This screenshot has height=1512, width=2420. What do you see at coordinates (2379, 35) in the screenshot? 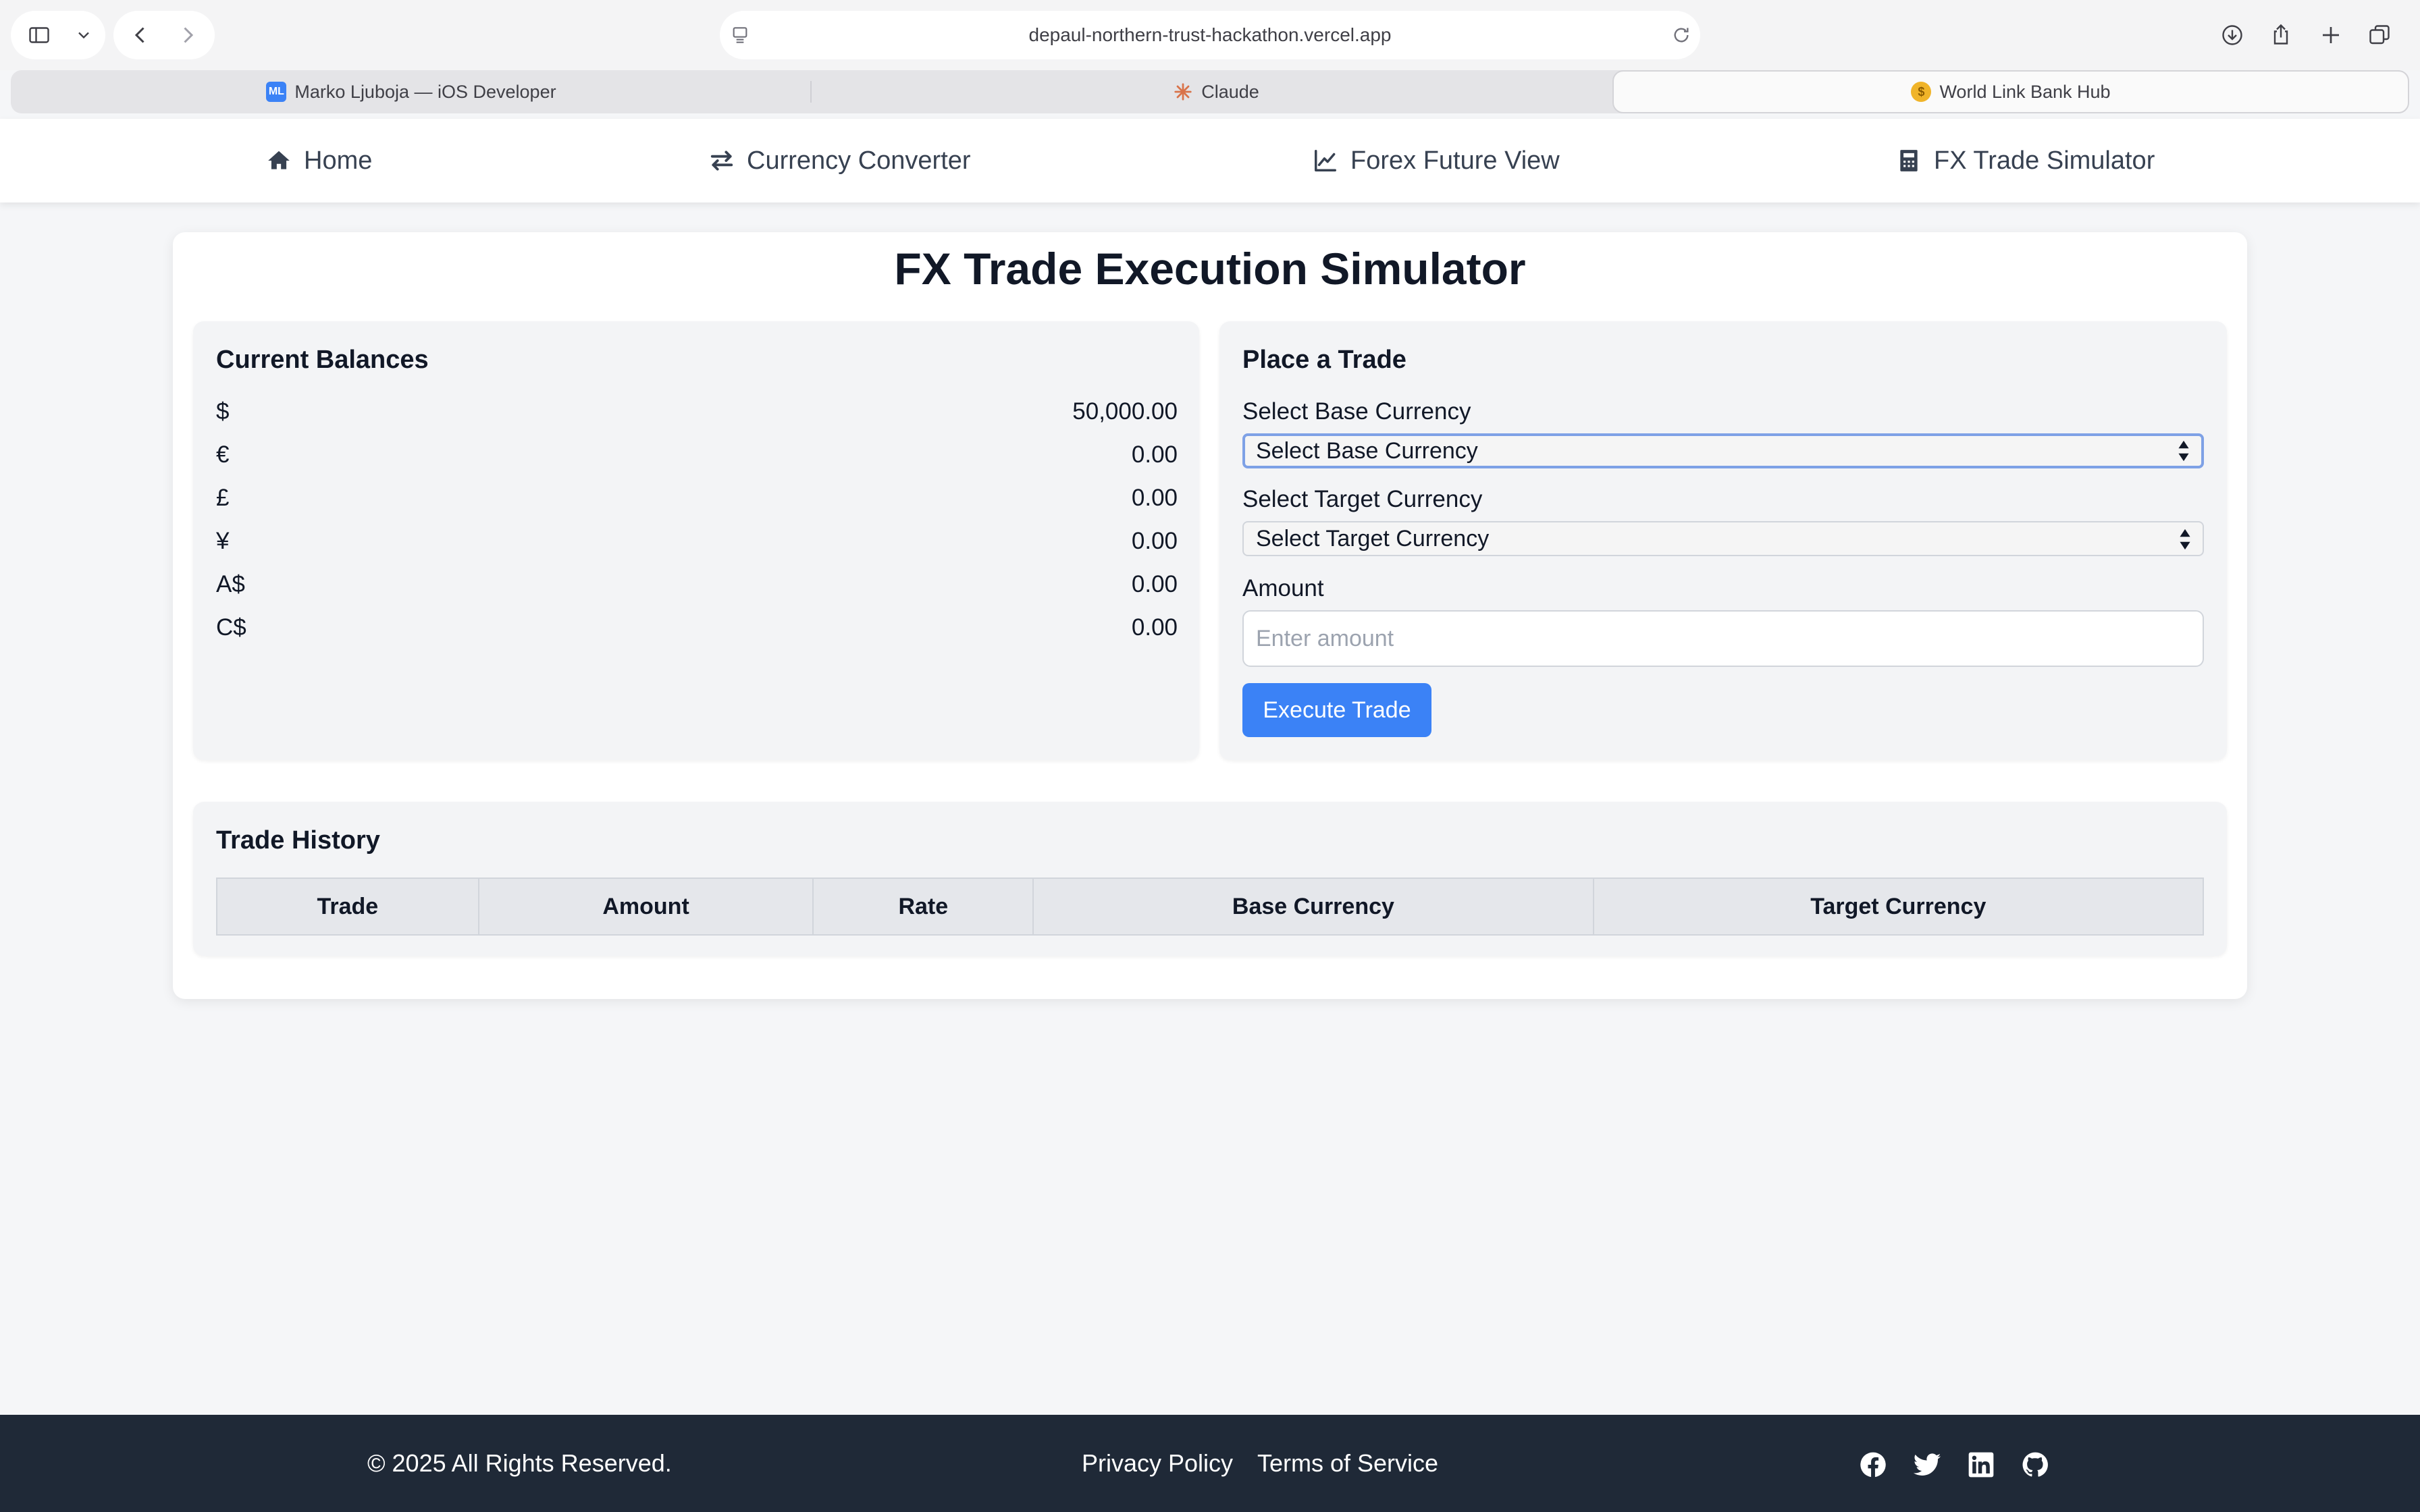
I see `tab-overview-icon` at bounding box center [2379, 35].